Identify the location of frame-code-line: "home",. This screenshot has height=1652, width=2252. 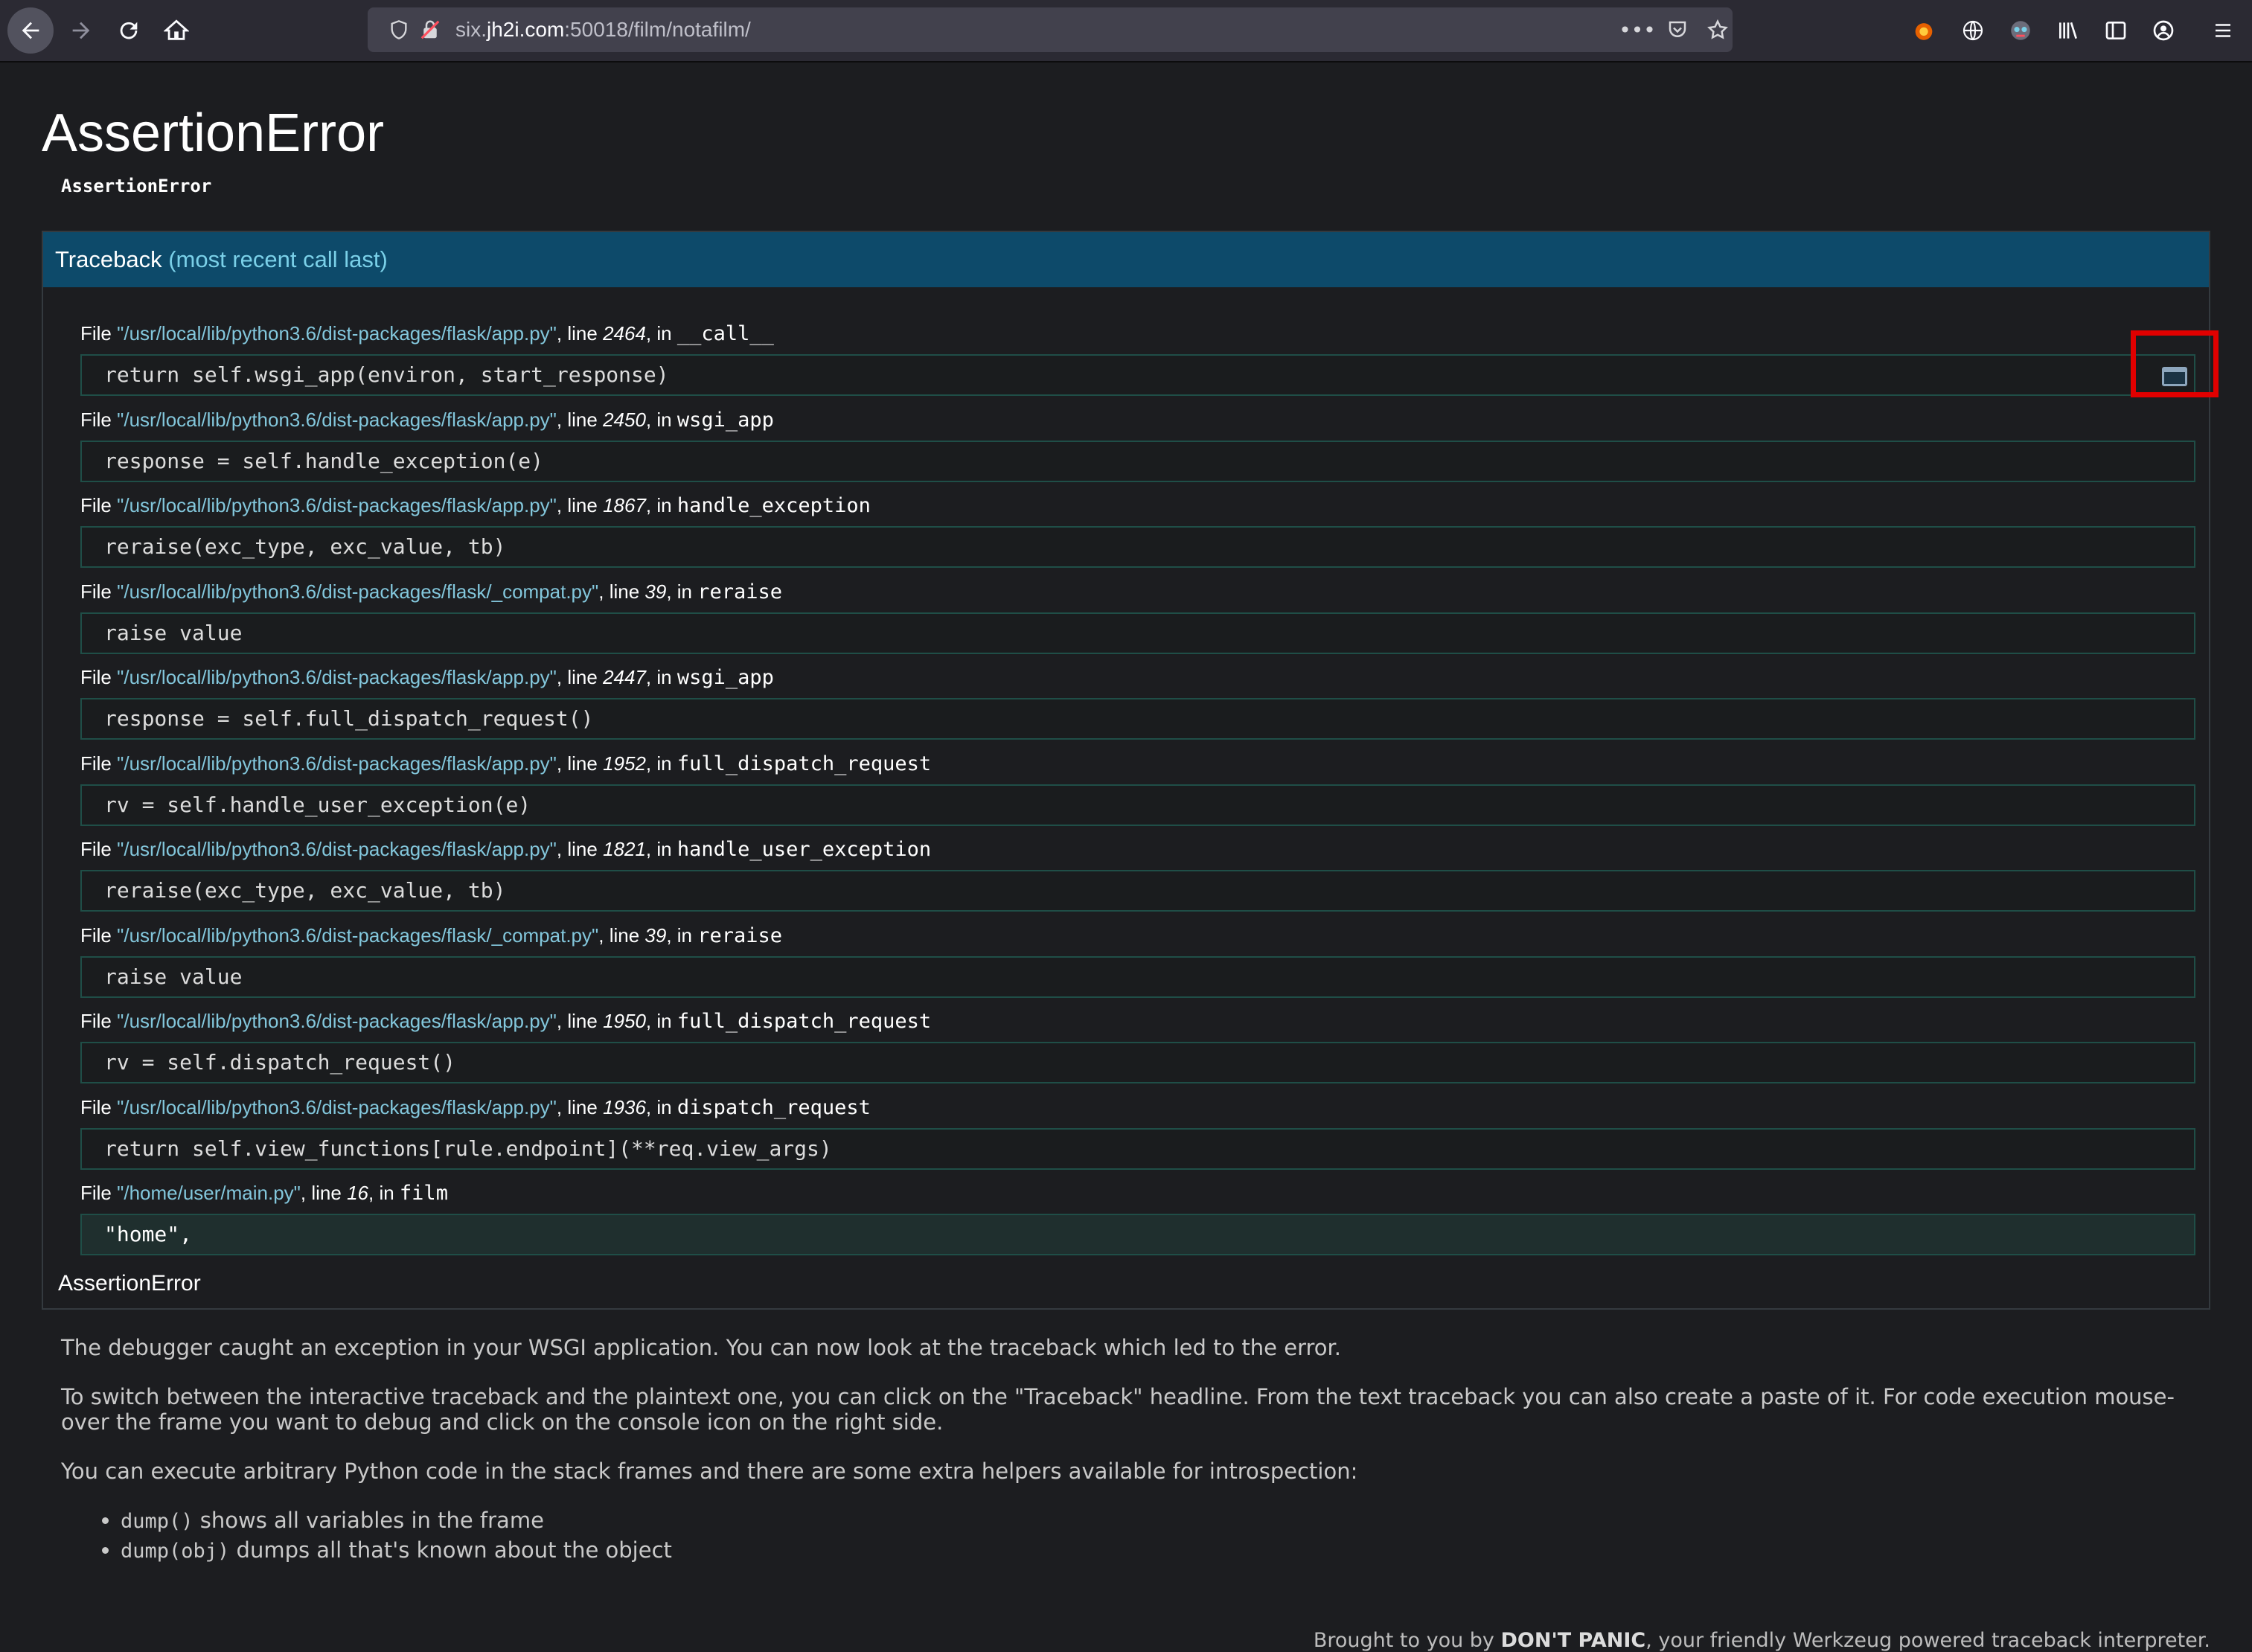
(1137, 1234).